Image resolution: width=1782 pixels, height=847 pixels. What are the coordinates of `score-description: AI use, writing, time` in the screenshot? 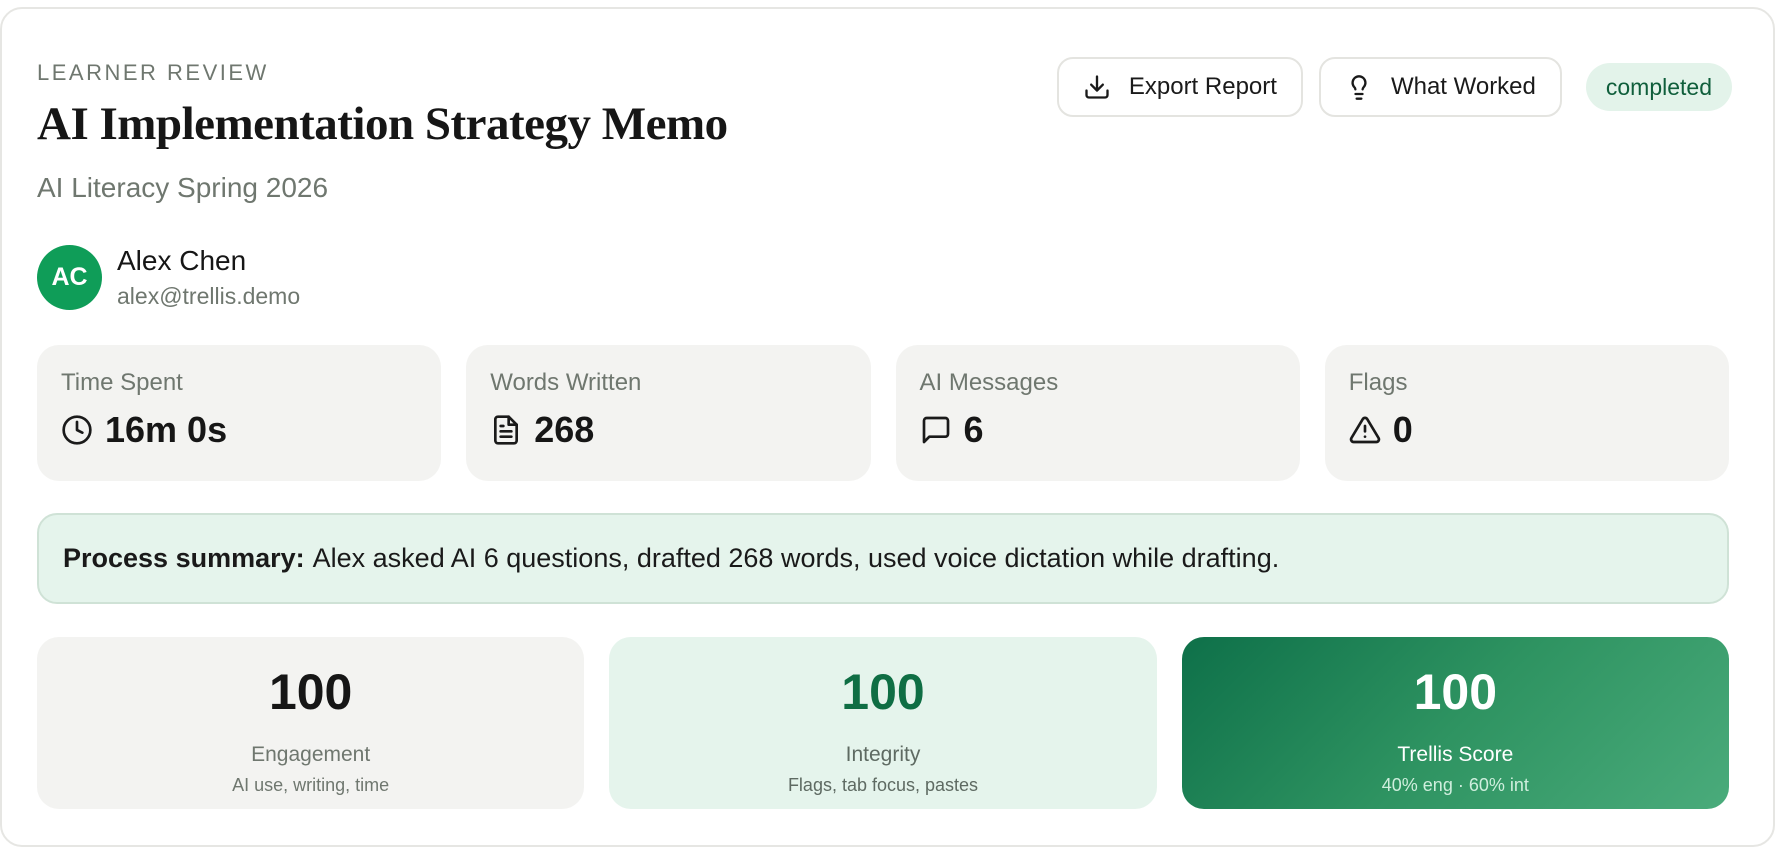 It's located at (311, 785).